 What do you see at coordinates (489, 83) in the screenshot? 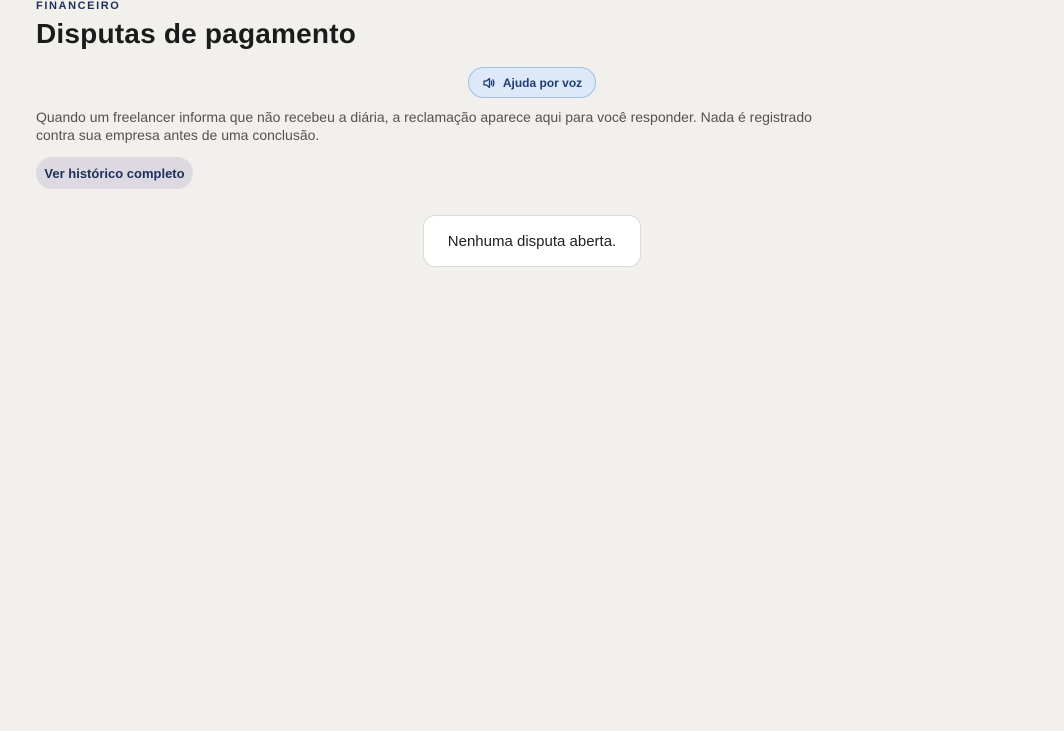
I see `speaker-icon` at bounding box center [489, 83].